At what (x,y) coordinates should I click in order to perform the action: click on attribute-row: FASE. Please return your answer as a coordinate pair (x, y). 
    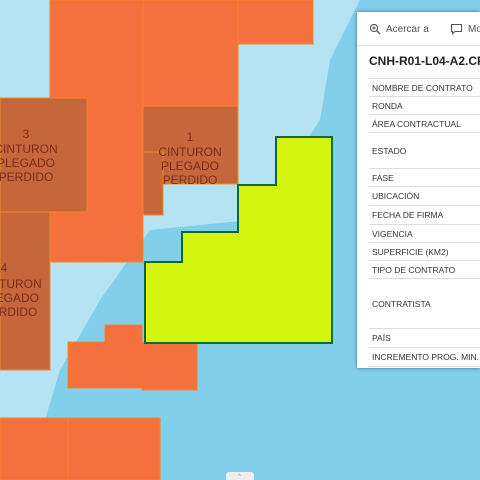
    Looking at the image, I should click on (424, 178).